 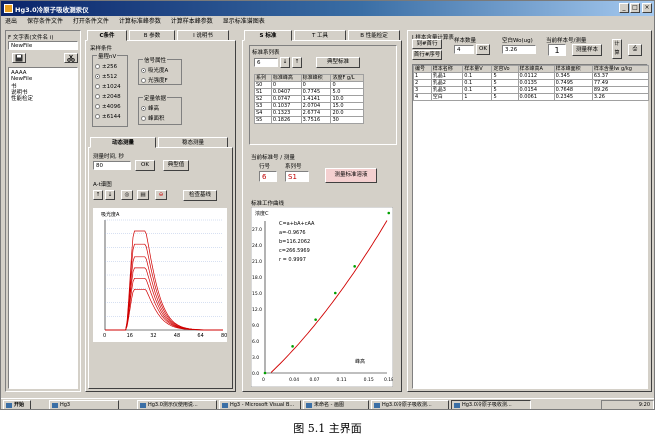 I want to click on down-arrow-button: ↓, so click(x=110, y=195).